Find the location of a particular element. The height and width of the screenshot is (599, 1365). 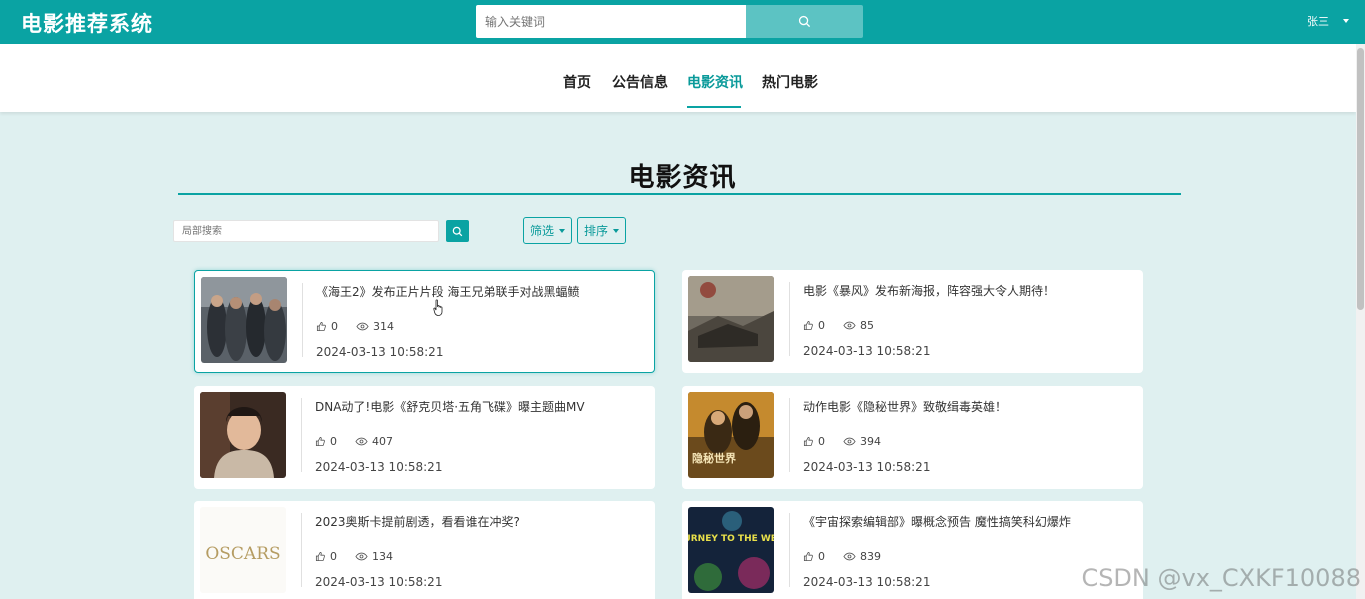

news-stats: 0 314 is located at coordinates (355, 326).